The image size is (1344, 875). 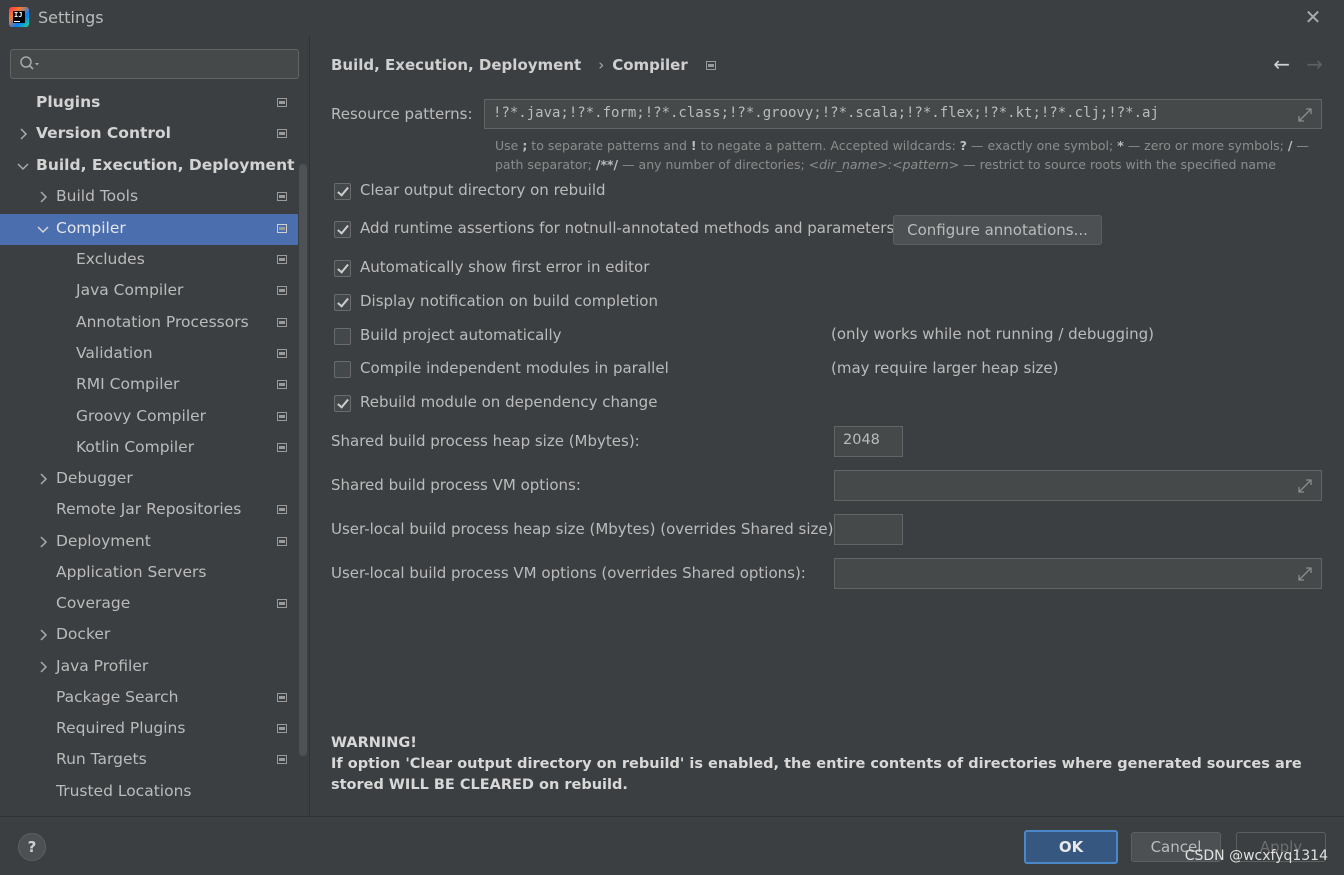 What do you see at coordinates (483, 190) in the screenshot?
I see `clear-output-label: Clear output directory on rebuild` at bounding box center [483, 190].